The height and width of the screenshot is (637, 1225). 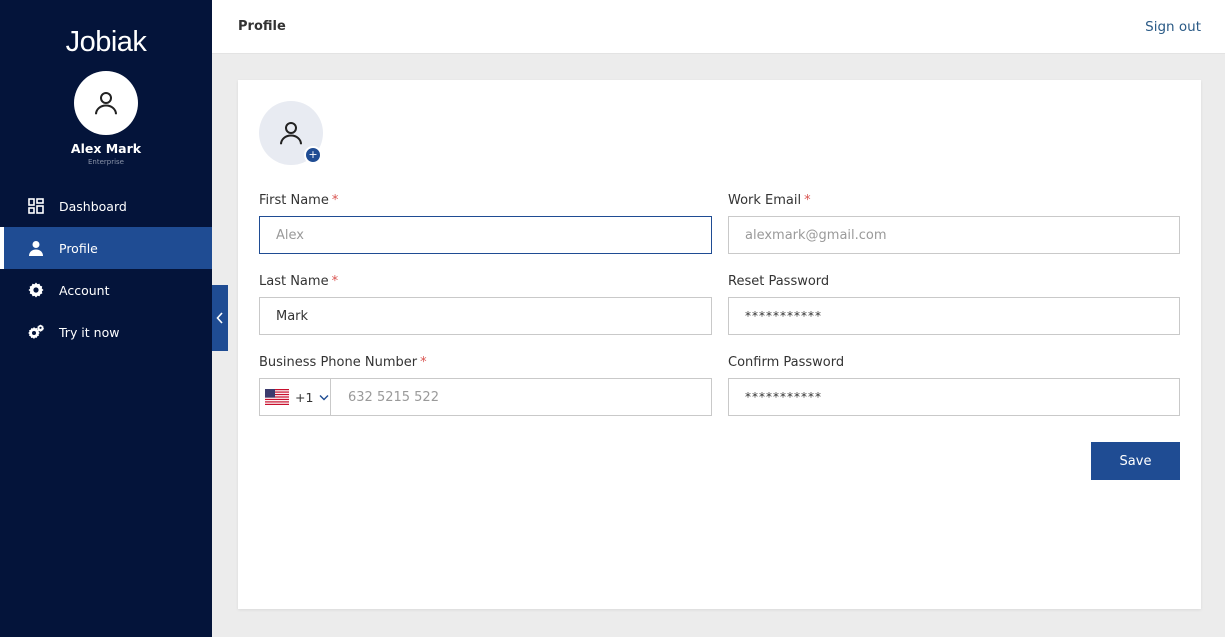 I want to click on confirm-password-value: ***********, so click(x=783, y=397).